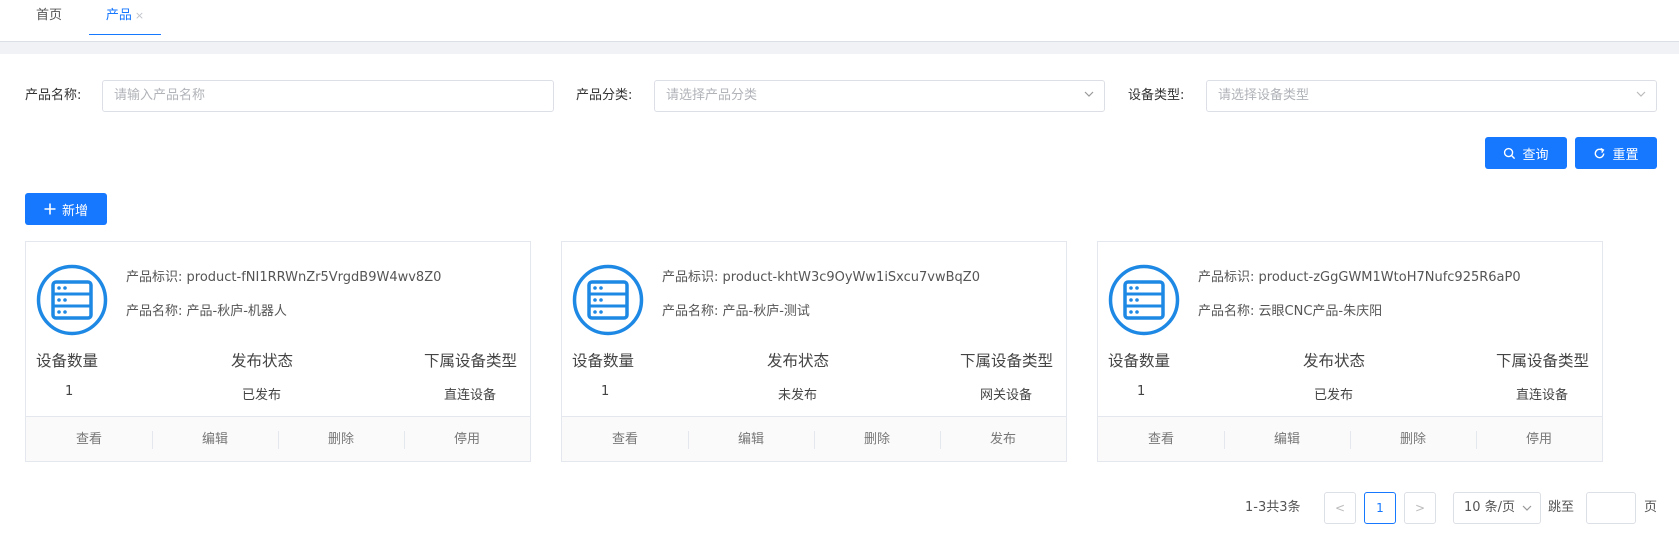  I want to click on sub-device-type-value: 网关设备, so click(1006, 395).